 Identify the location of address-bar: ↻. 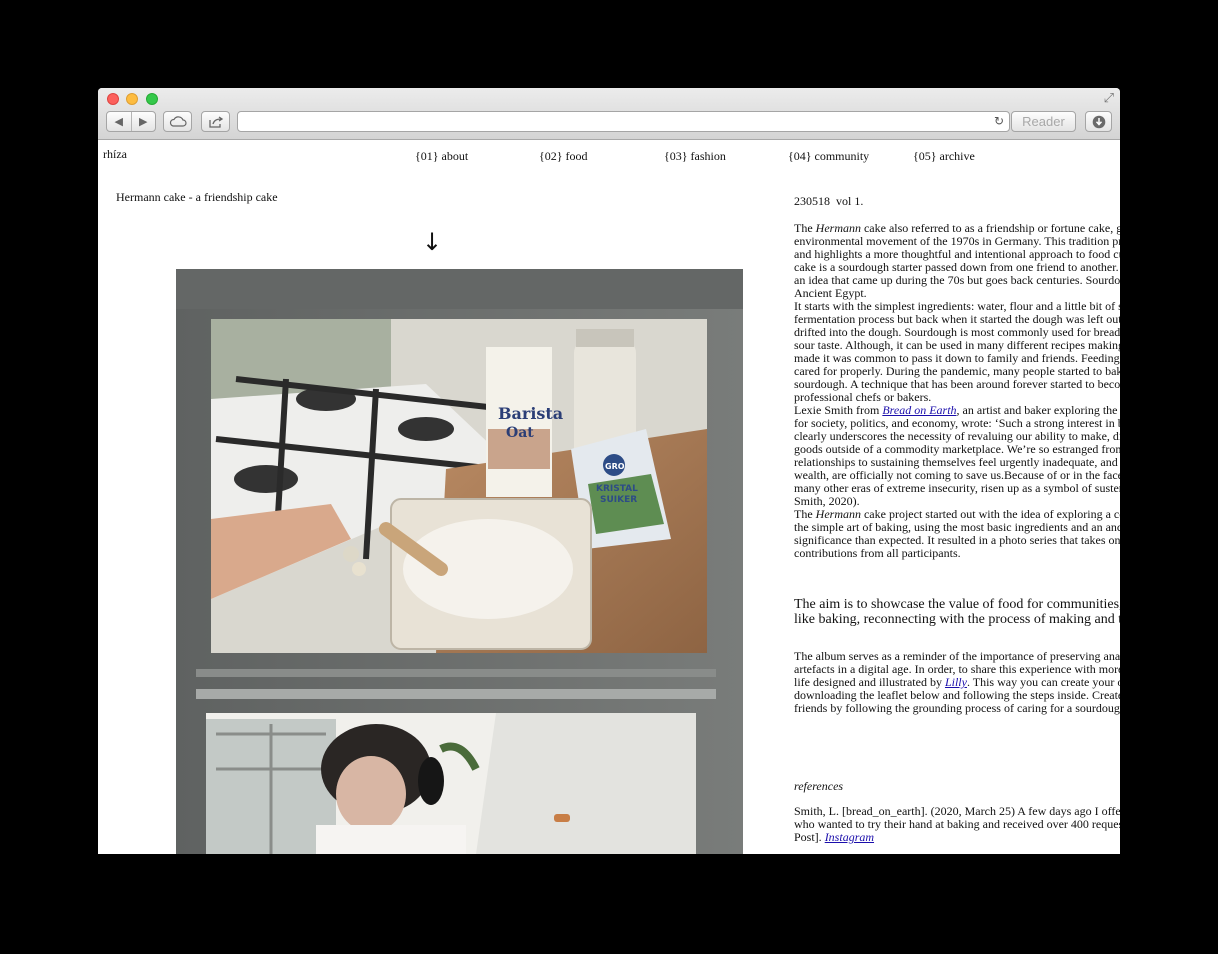
(623, 121).